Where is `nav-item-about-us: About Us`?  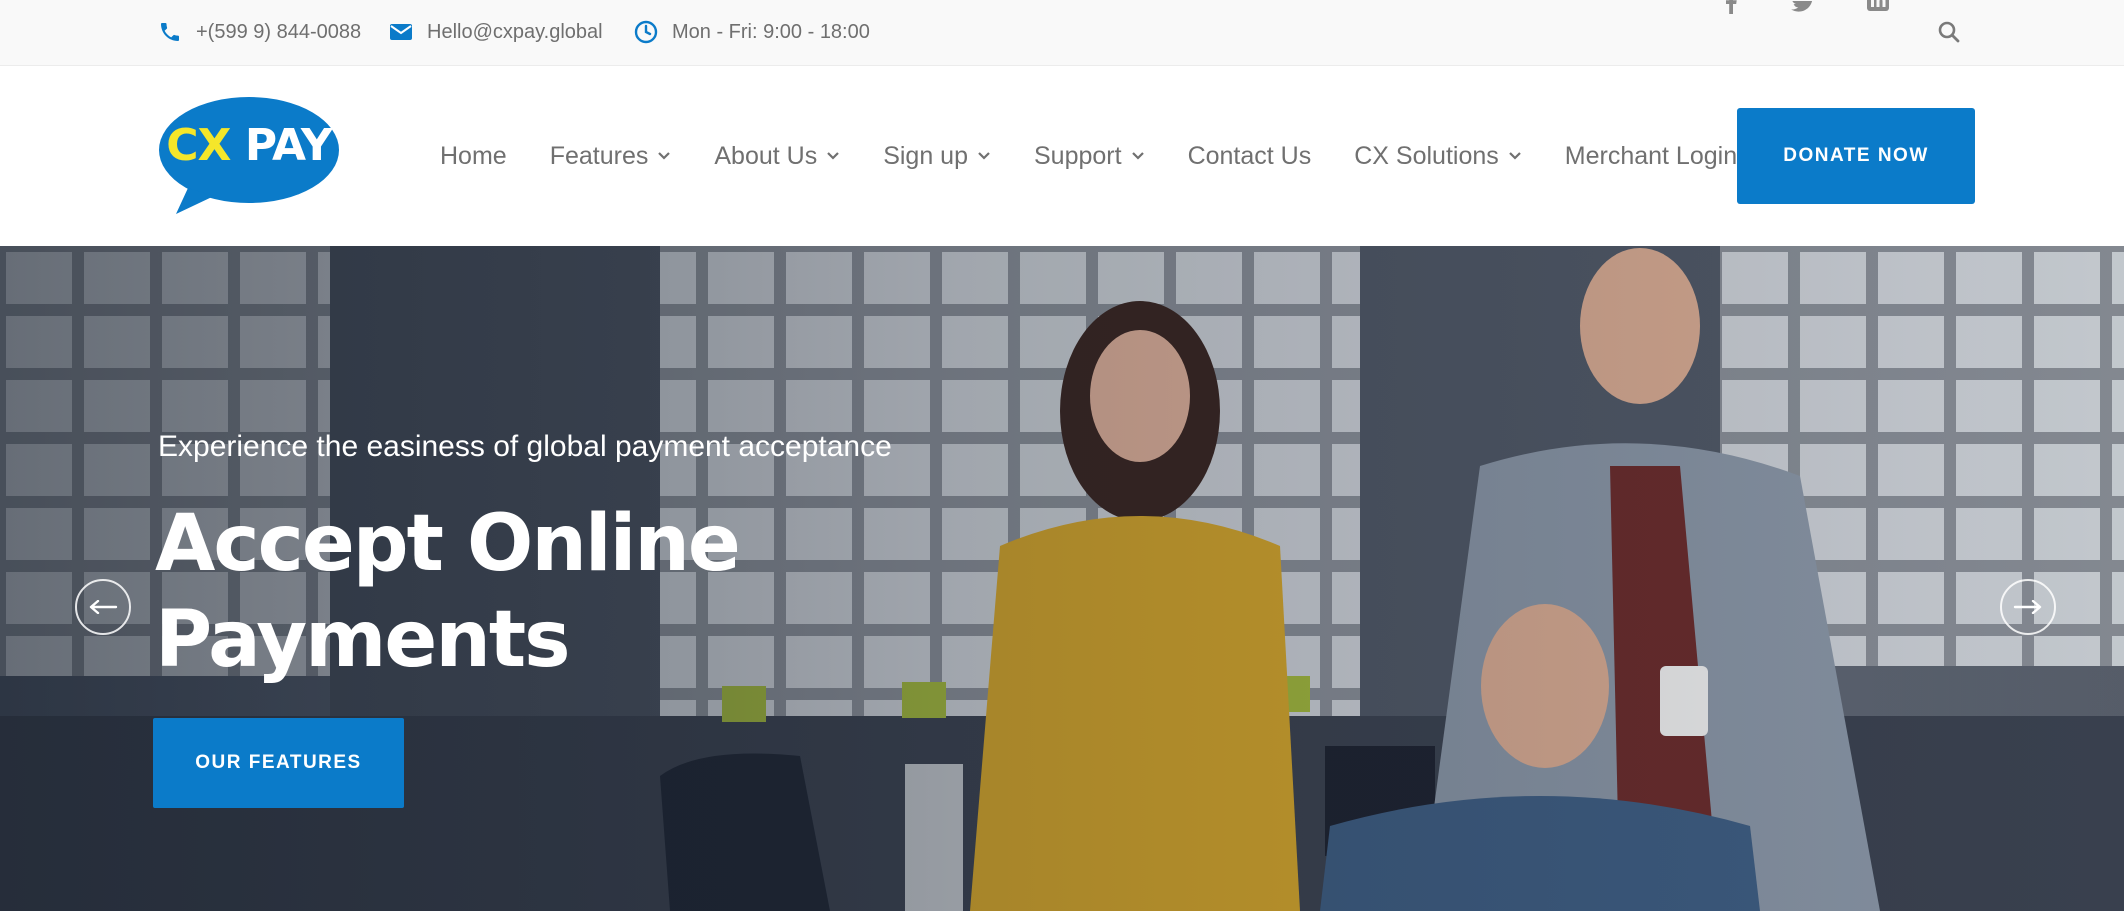
nav-item-about-us: About Us is located at coordinates (777, 156).